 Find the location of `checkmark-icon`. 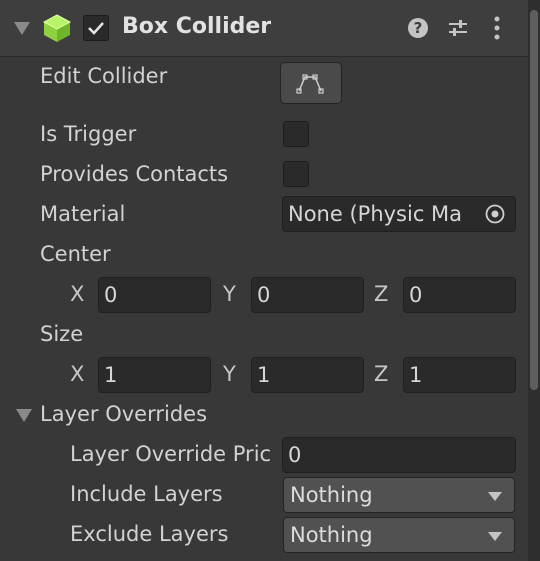

checkmark-icon is located at coordinates (96, 28).